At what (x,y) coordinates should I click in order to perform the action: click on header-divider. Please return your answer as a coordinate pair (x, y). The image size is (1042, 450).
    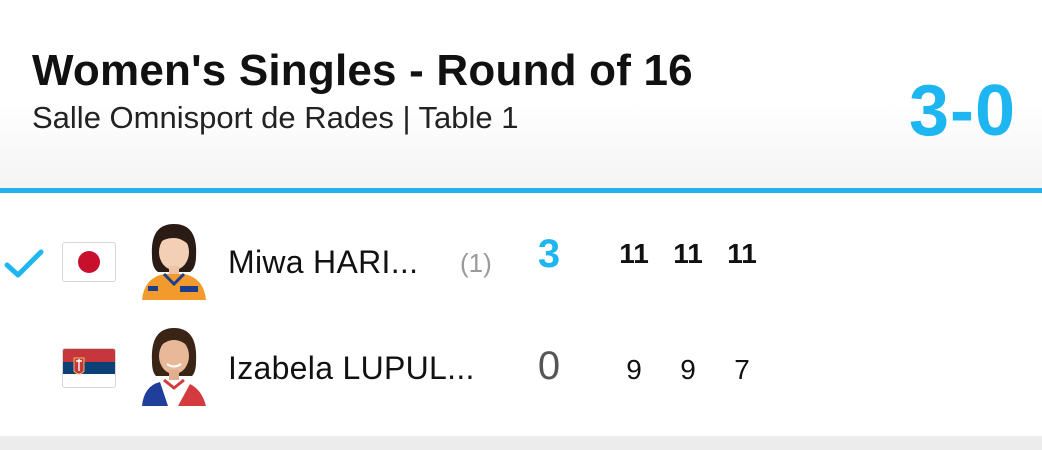
    Looking at the image, I should click on (521, 190).